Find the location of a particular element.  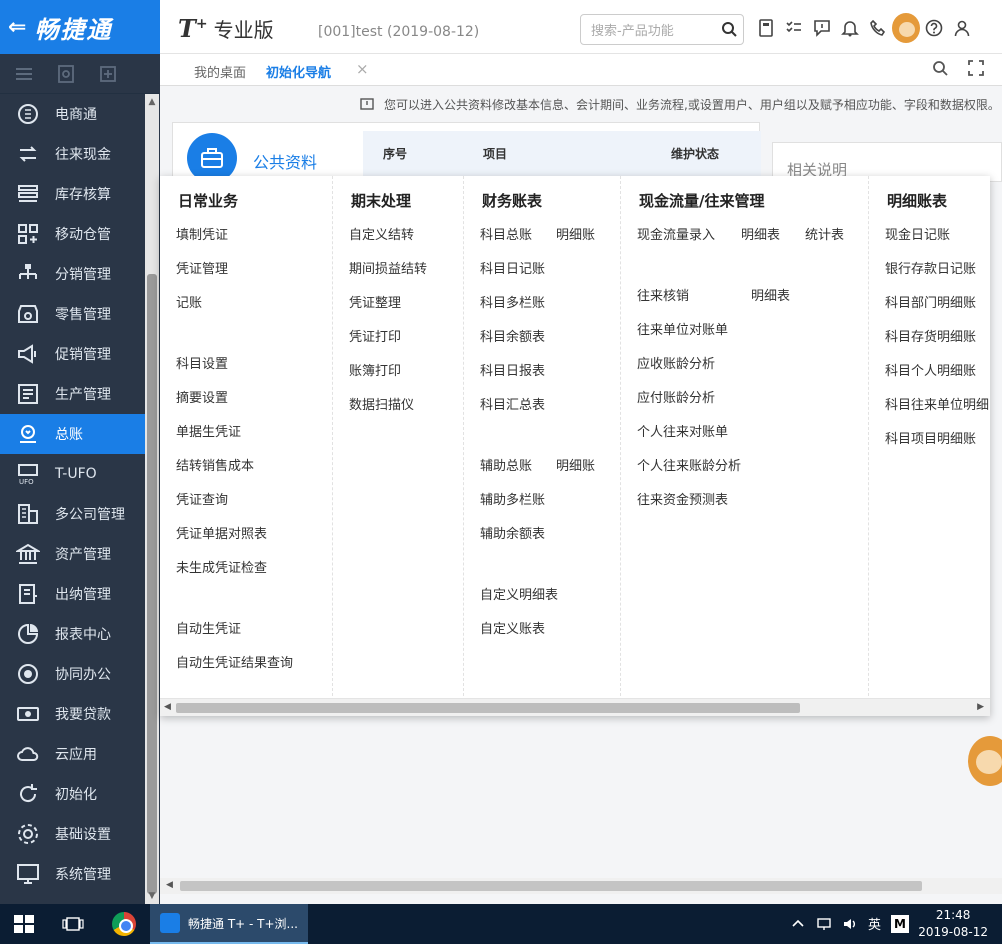

ime-indicator: 英 is located at coordinates (874, 923).